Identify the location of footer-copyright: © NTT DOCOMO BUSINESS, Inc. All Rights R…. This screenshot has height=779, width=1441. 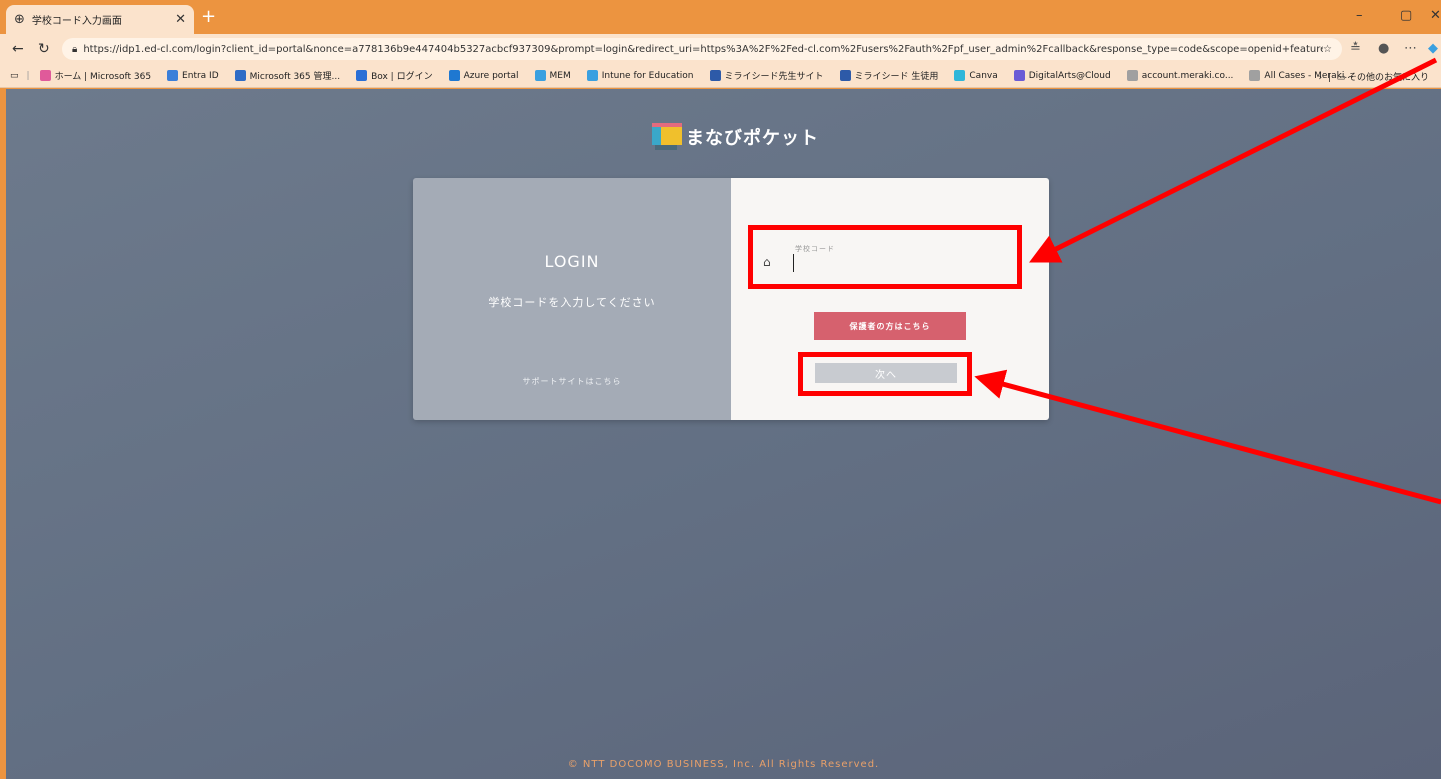
(723, 764).